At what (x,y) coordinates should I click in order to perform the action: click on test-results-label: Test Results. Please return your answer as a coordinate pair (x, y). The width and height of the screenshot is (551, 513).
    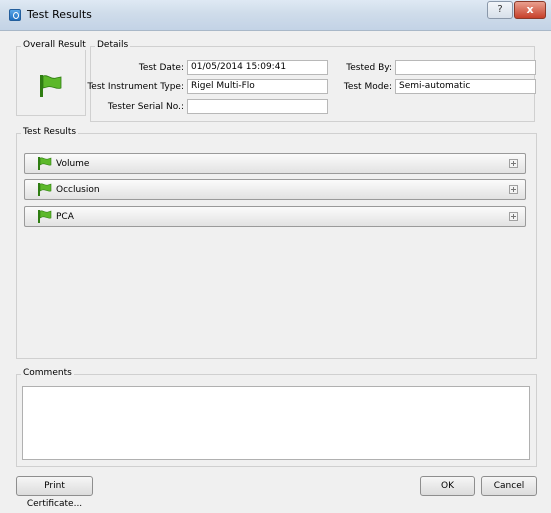
    Looking at the image, I should click on (50, 132).